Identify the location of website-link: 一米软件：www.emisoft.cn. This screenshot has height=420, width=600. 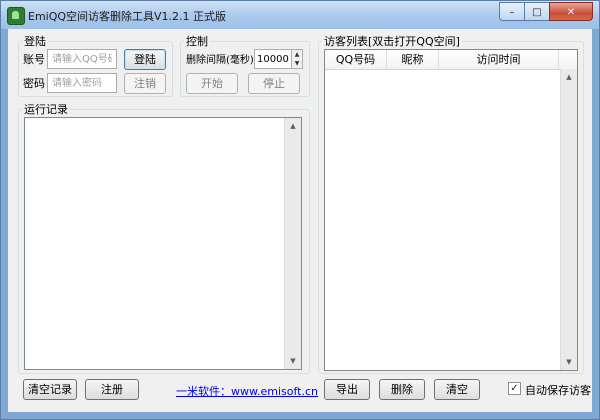
(247, 391).